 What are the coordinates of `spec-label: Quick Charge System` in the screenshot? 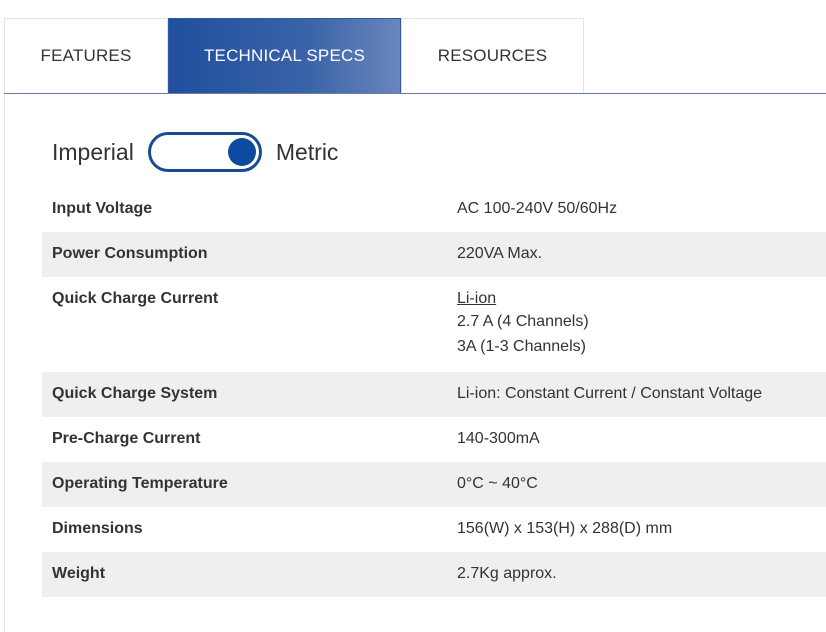 It's located at (135, 393).